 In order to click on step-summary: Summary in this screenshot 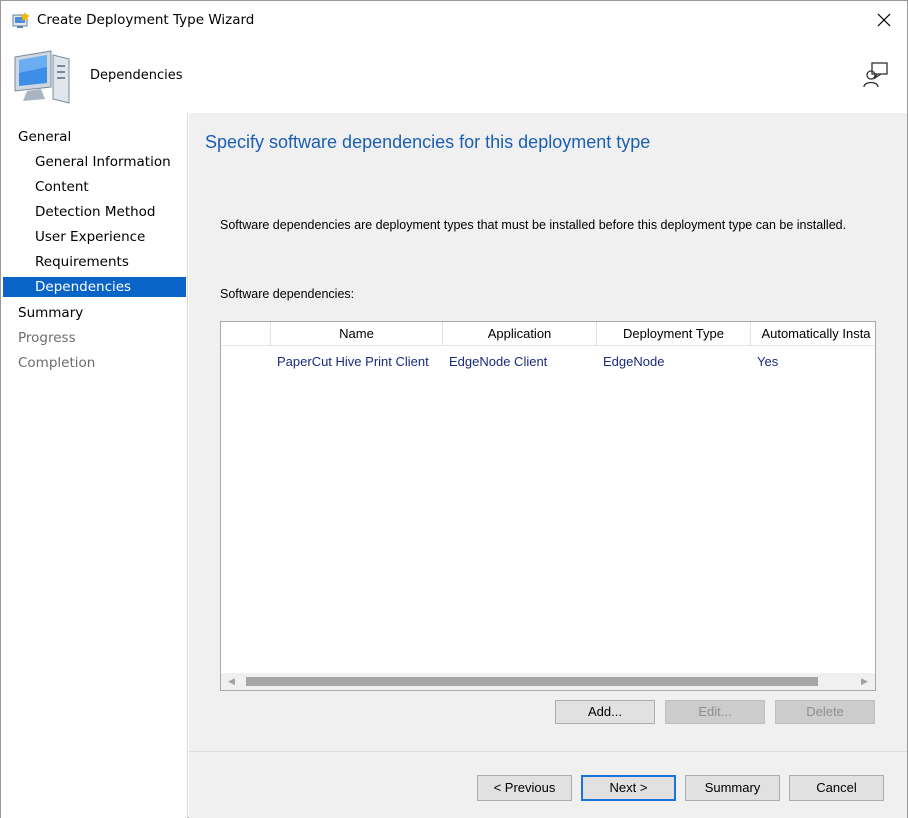, I will do `click(51, 313)`.